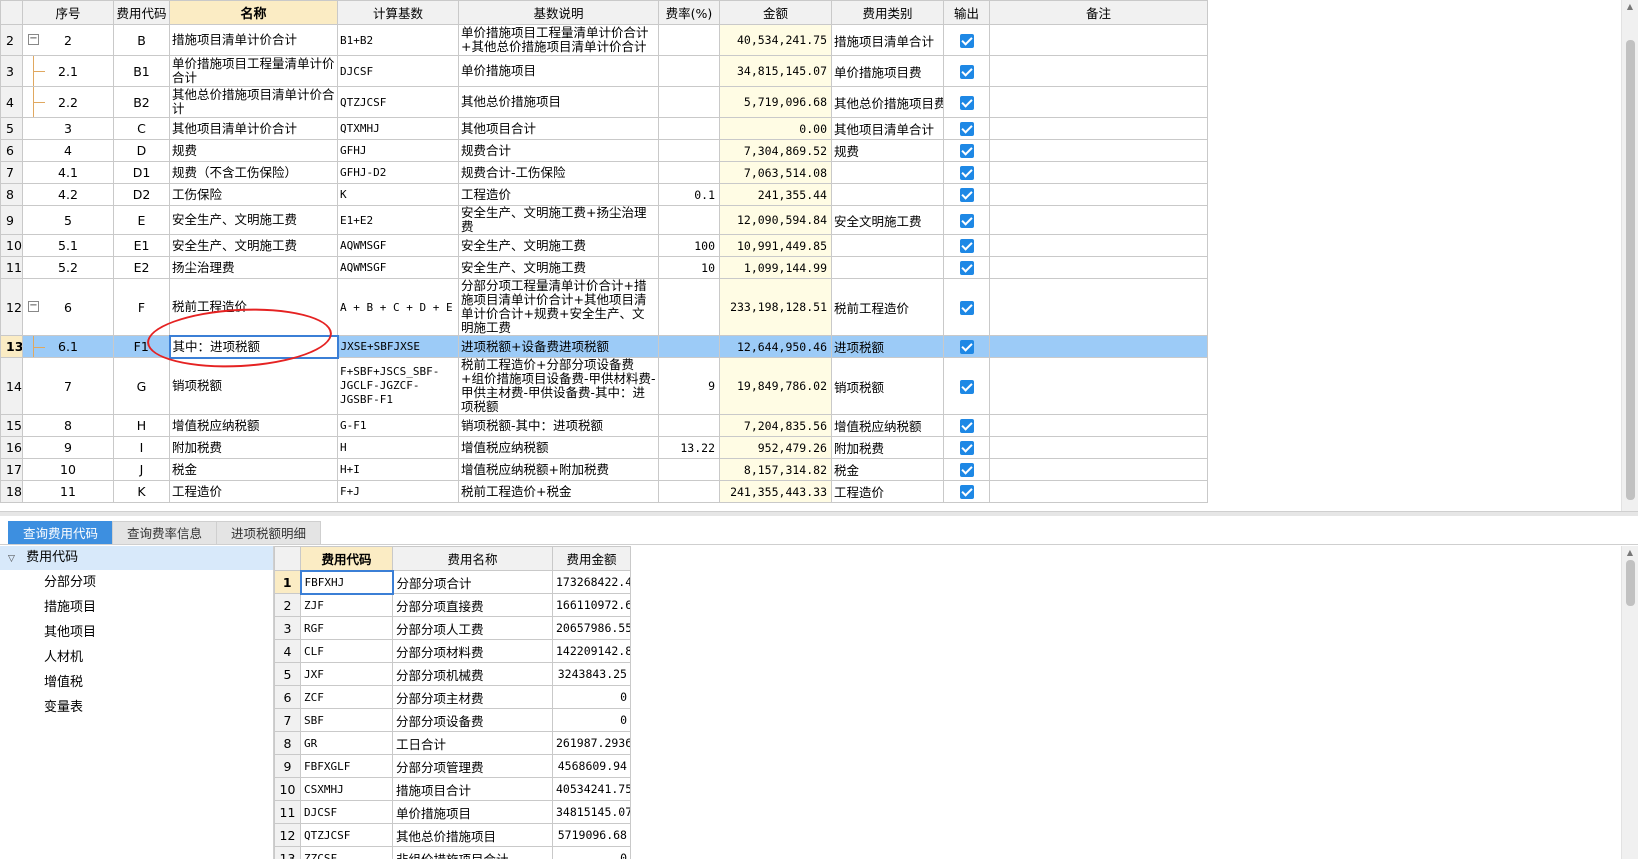  Describe the element at coordinates (68, 150) in the screenshot. I see `seq-cell: 4` at that location.